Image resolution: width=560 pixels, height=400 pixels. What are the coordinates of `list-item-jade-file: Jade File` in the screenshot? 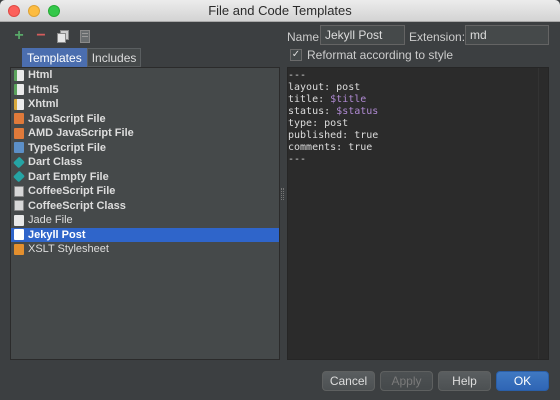 It's located at (145, 220).